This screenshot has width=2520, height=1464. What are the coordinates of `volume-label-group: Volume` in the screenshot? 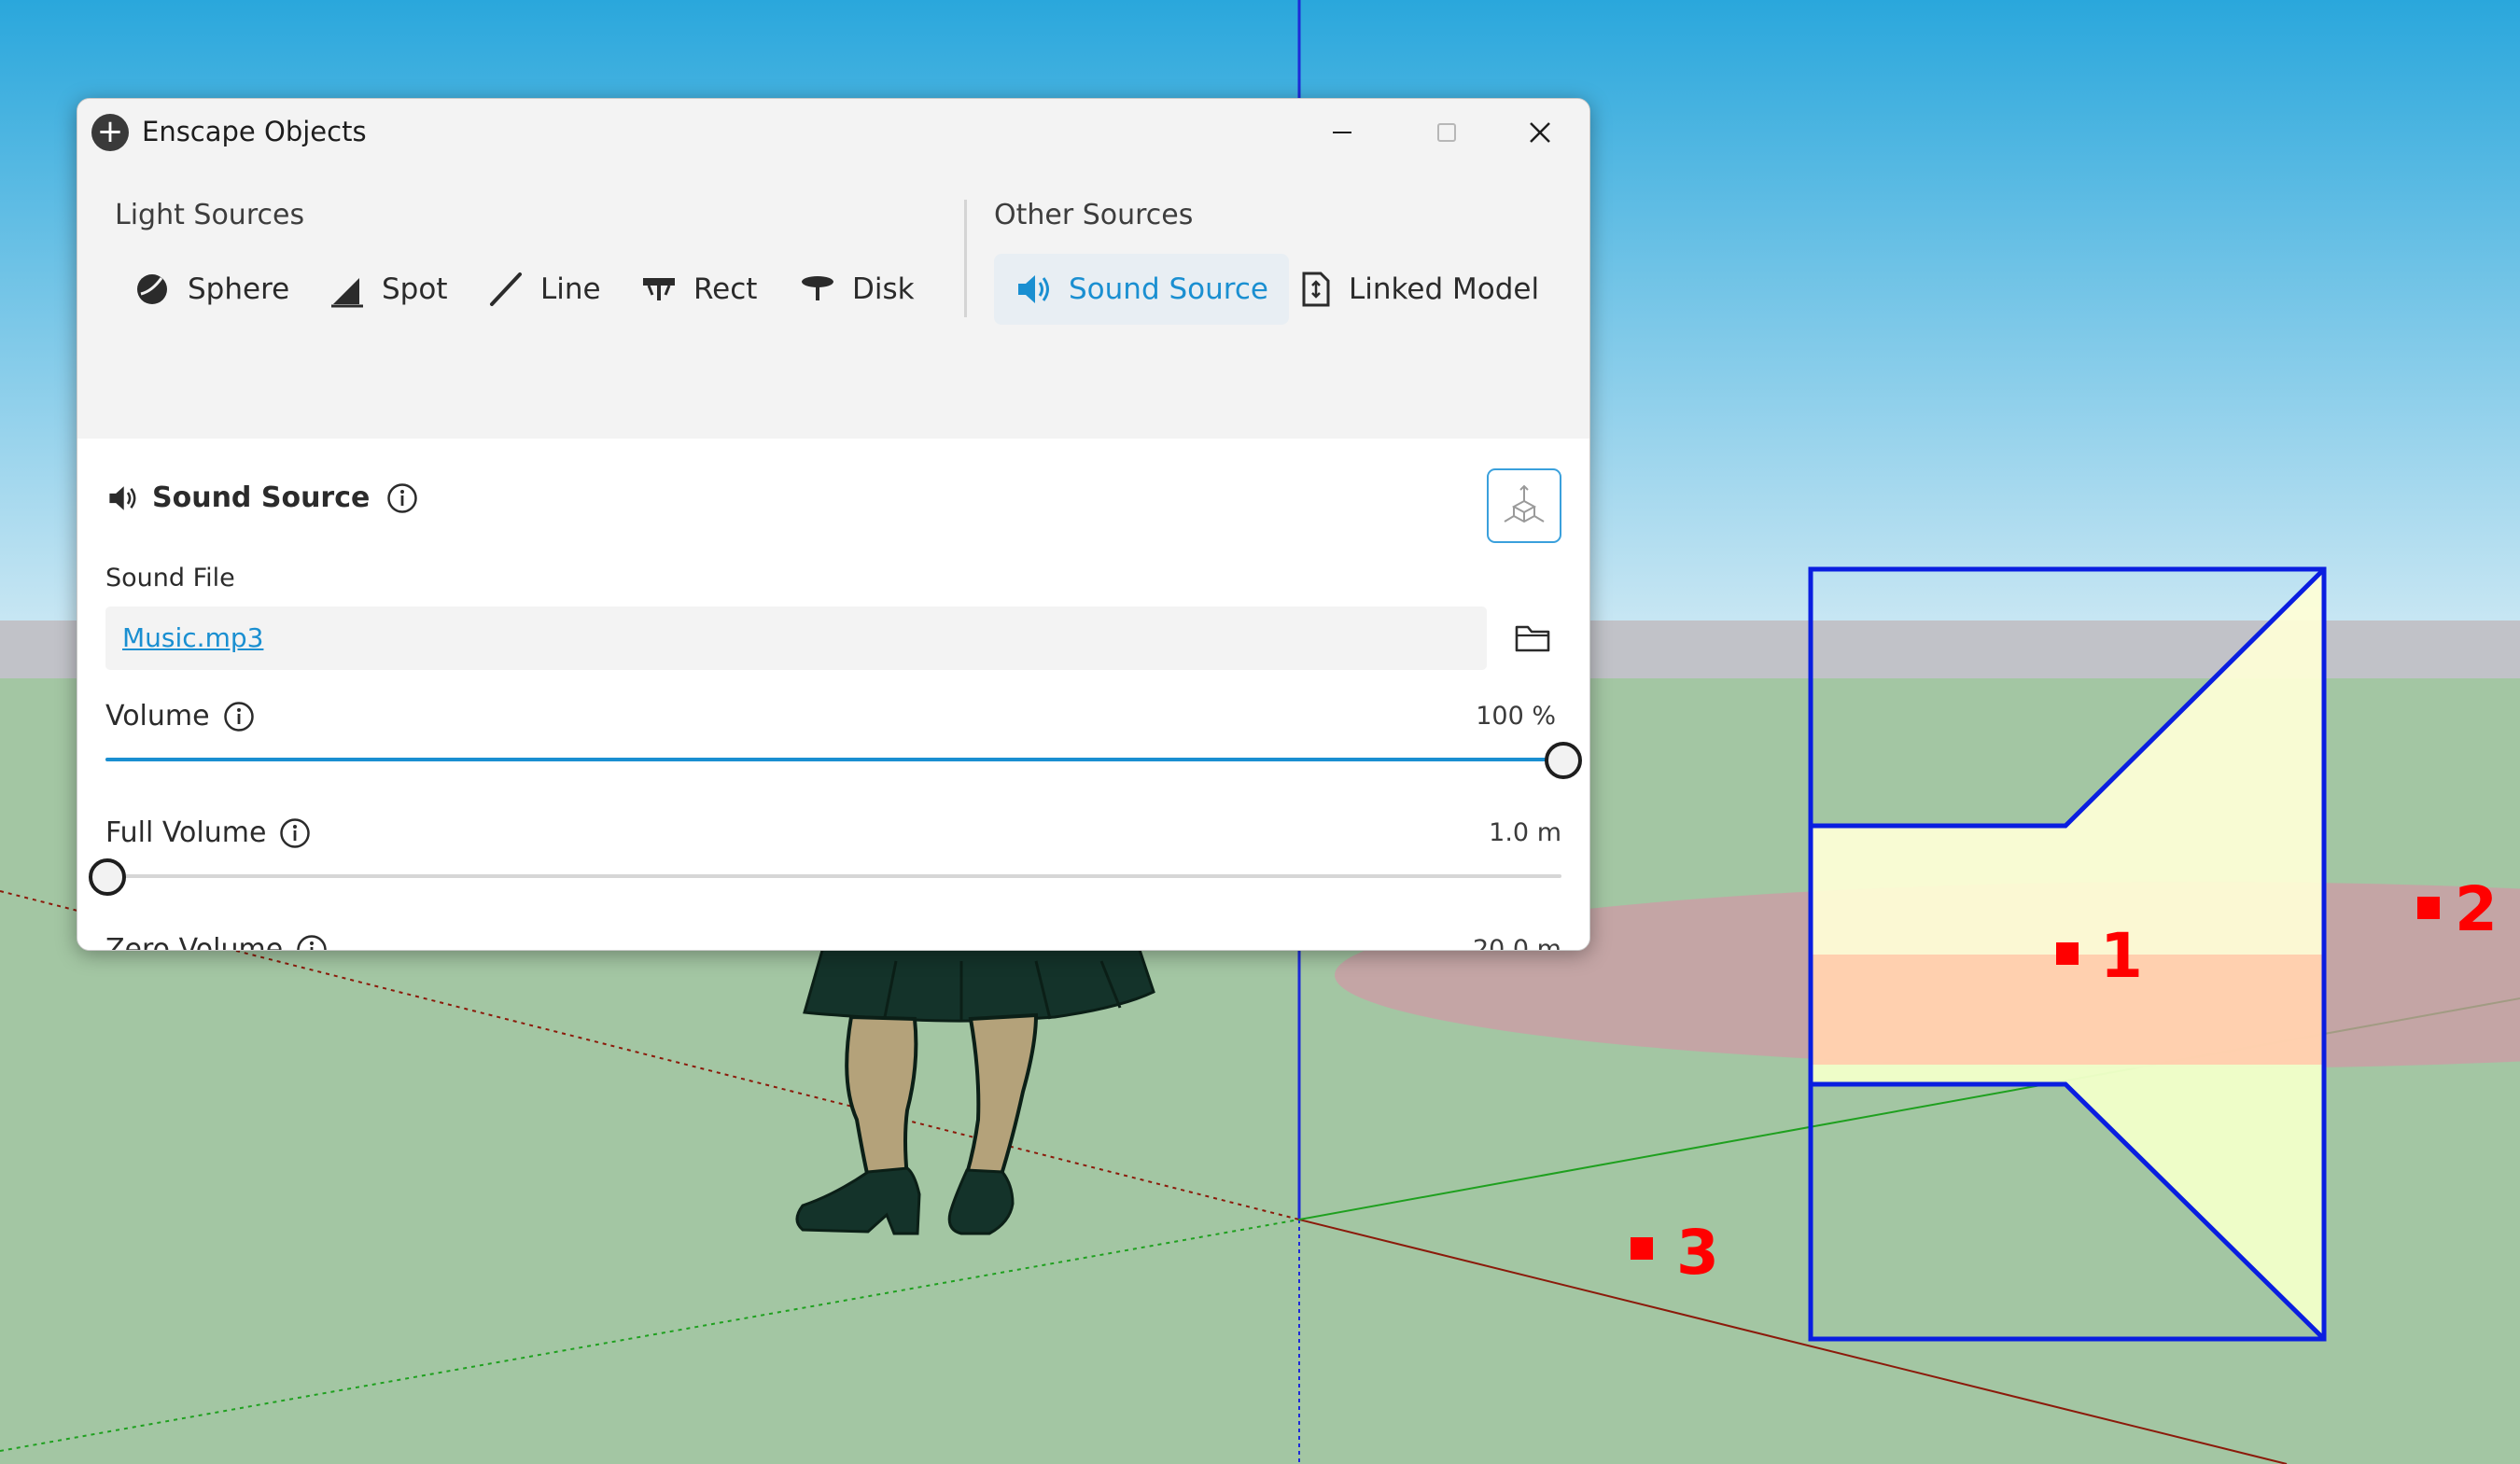 It's located at (180, 716).